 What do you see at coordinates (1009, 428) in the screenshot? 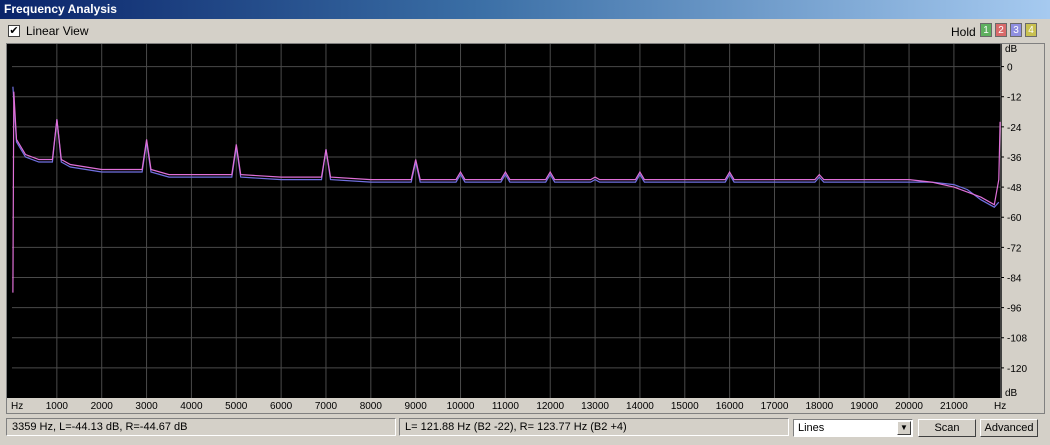
I see `advanced-button: Advanced` at bounding box center [1009, 428].